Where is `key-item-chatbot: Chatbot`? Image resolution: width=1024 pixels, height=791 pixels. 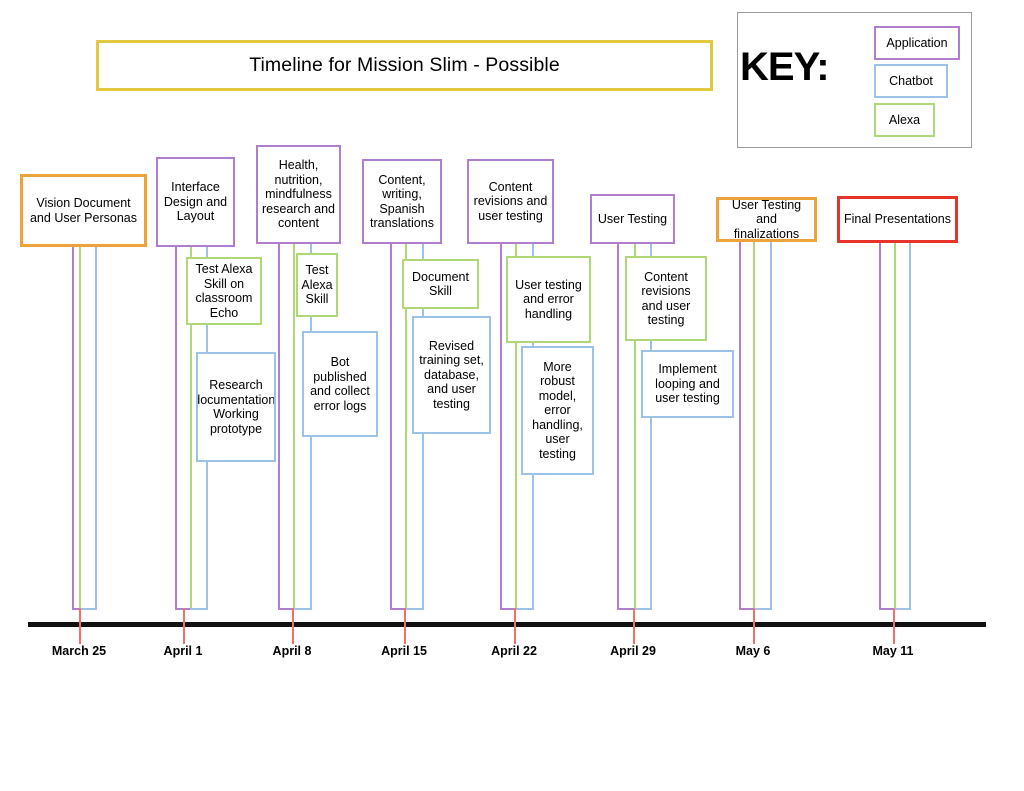
key-item-chatbot: Chatbot is located at coordinates (911, 81).